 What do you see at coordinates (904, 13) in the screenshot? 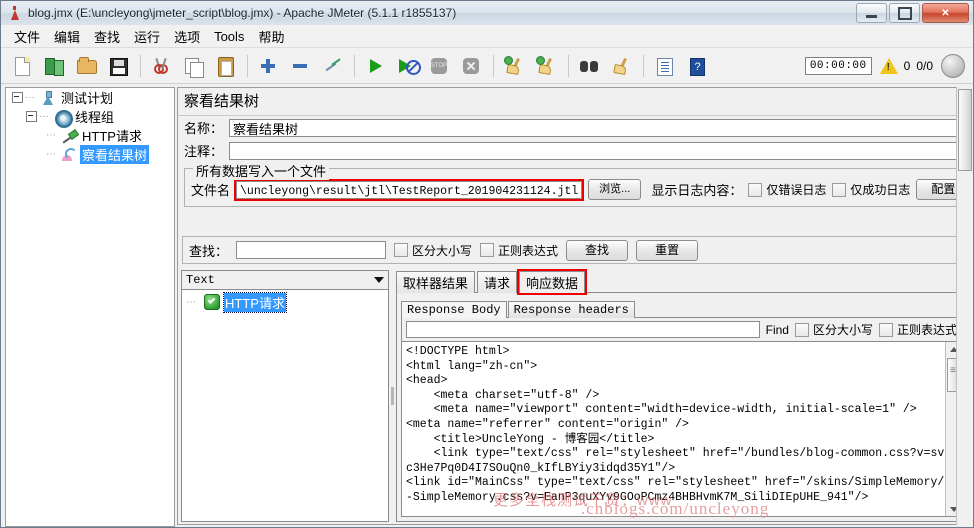
I see `maximize-button` at bounding box center [904, 13].